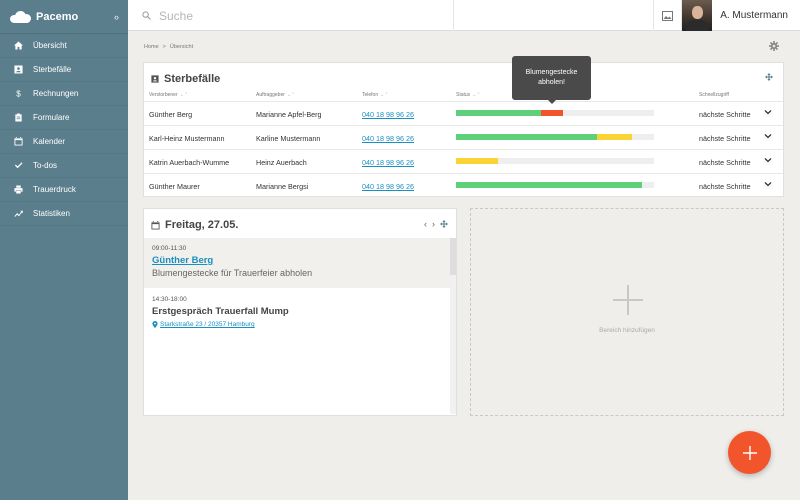 The height and width of the screenshot is (500, 800). What do you see at coordinates (425, 224) in the screenshot?
I see `prev-day-button: ‹` at bounding box center [425, 224].